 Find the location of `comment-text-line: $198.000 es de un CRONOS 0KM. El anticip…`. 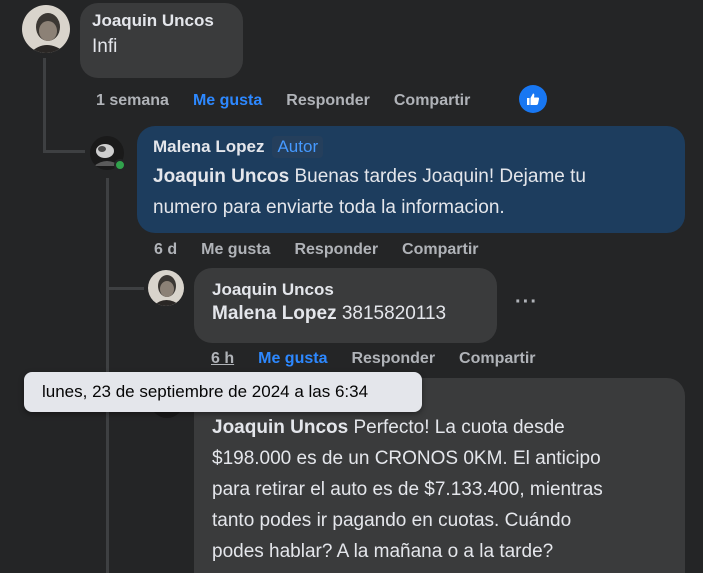

comment-text-line: $198.000 es de un CRONOS 0KM. El anticip… is located at coordinates (406, 458).